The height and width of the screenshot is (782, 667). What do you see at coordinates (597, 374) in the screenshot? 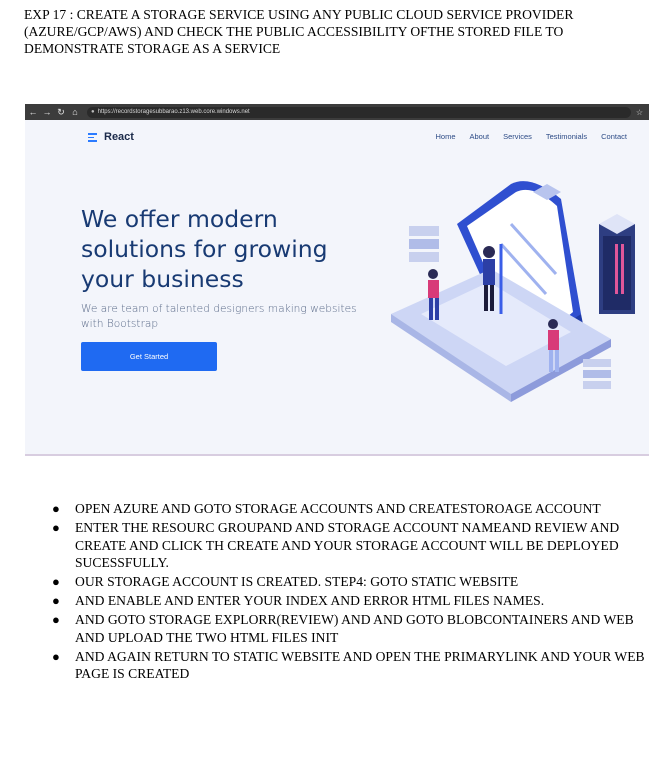
I see `database-stack-icon-right` at bounding box center [597, 374].